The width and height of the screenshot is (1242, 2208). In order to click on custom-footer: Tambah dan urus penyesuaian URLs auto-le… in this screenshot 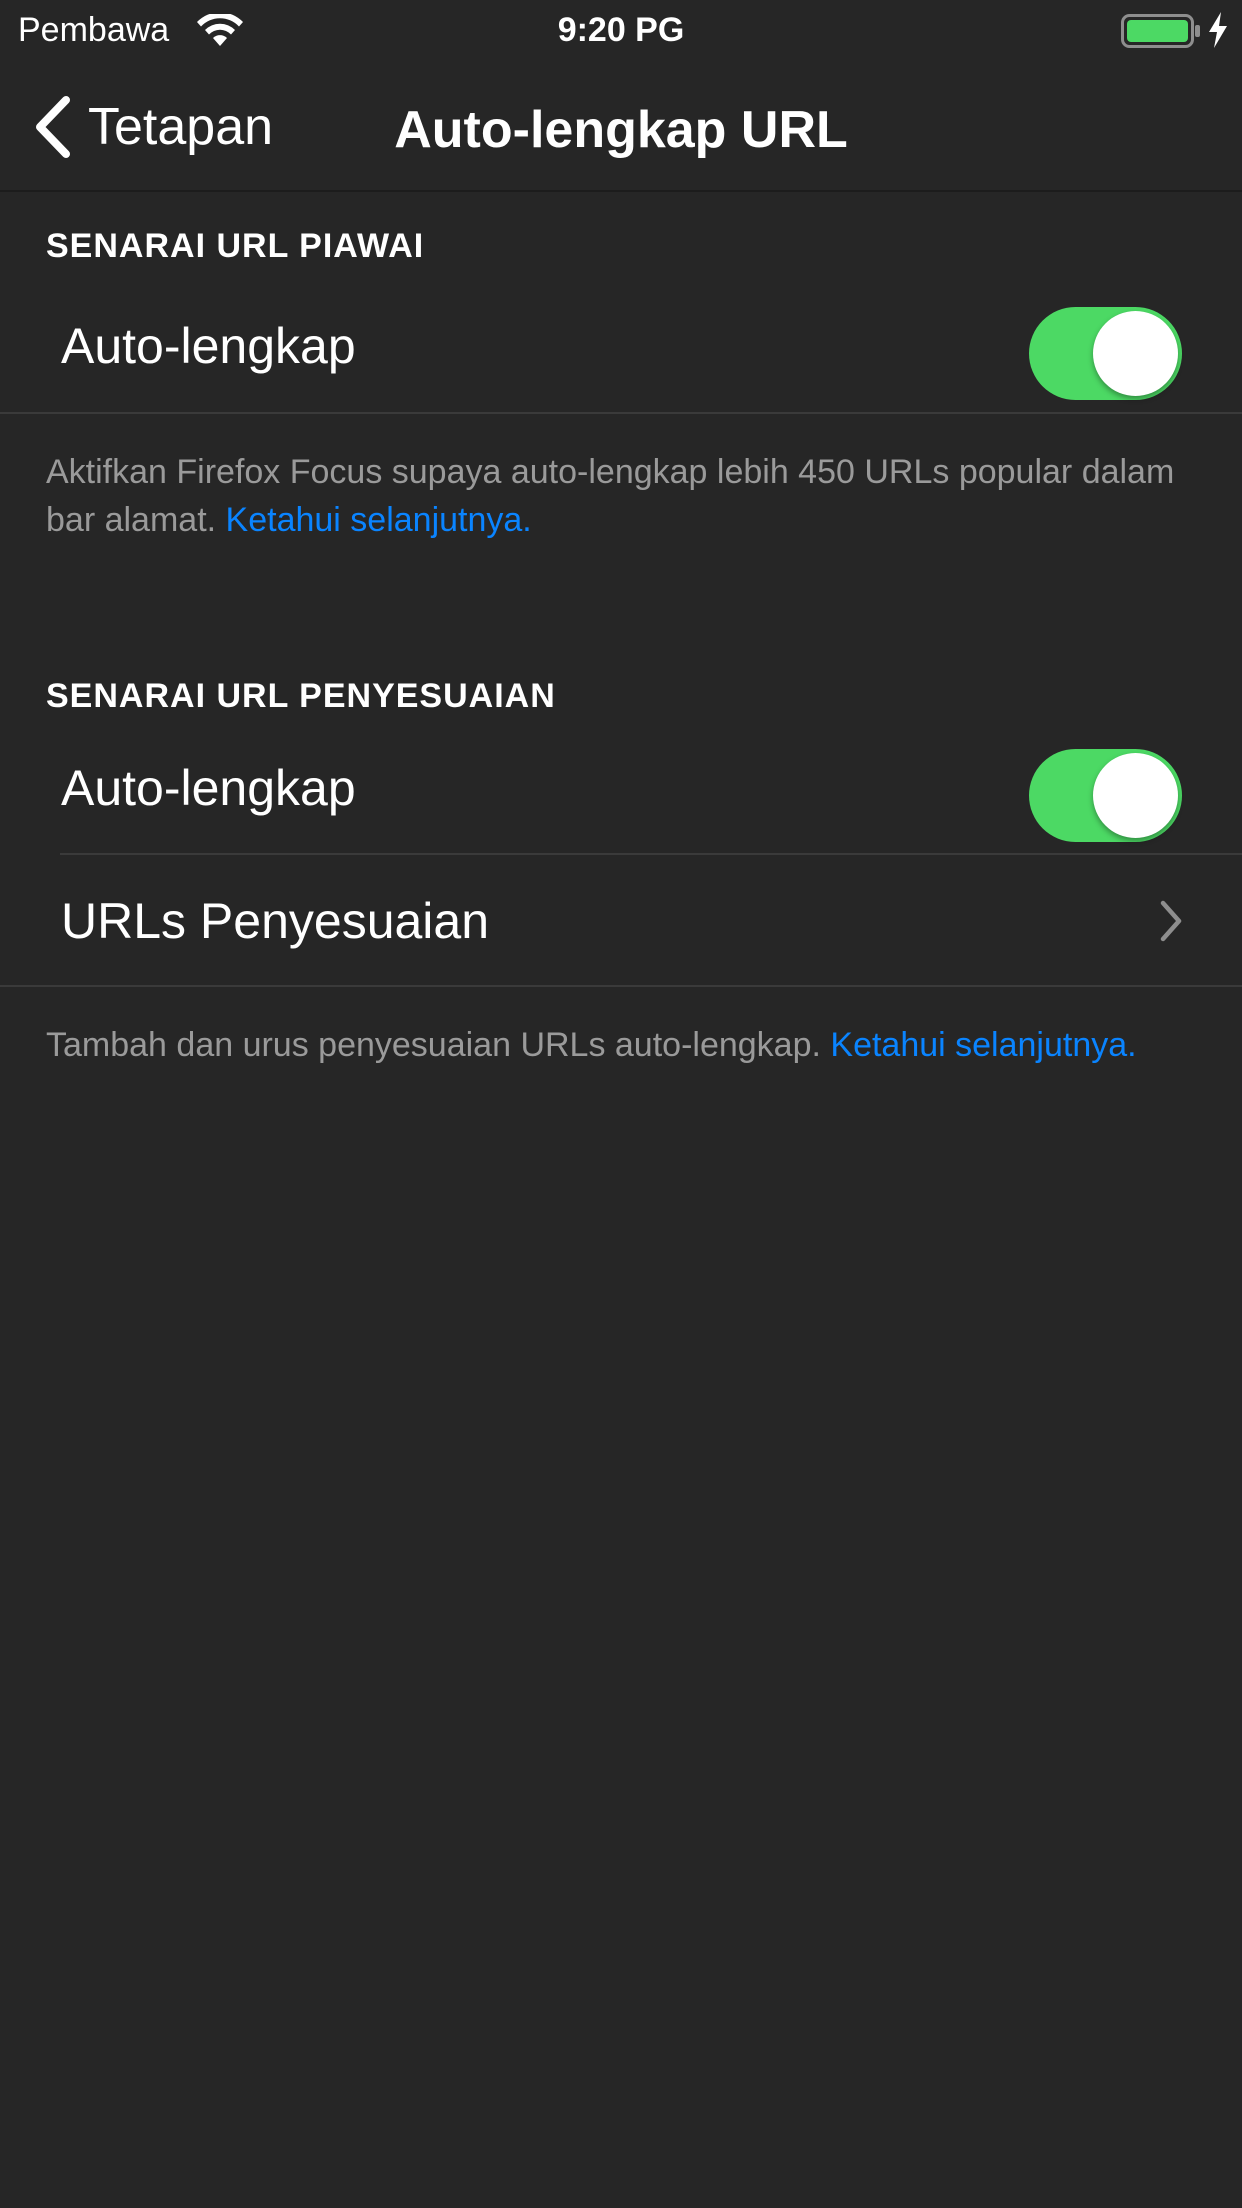, I will do `click(626, 1045)`.